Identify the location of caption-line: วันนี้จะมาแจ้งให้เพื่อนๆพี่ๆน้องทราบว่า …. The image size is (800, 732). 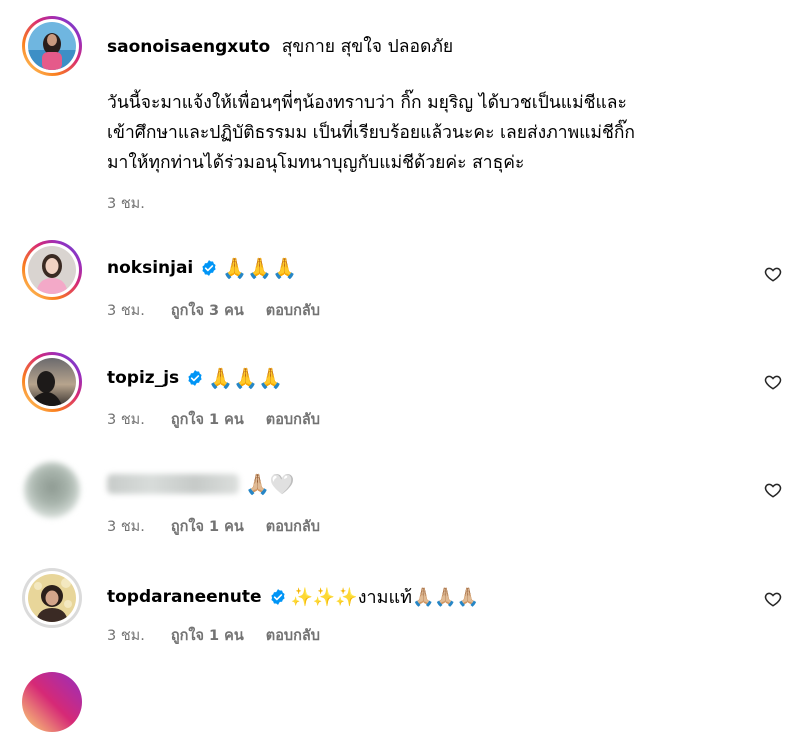
(367, 103).